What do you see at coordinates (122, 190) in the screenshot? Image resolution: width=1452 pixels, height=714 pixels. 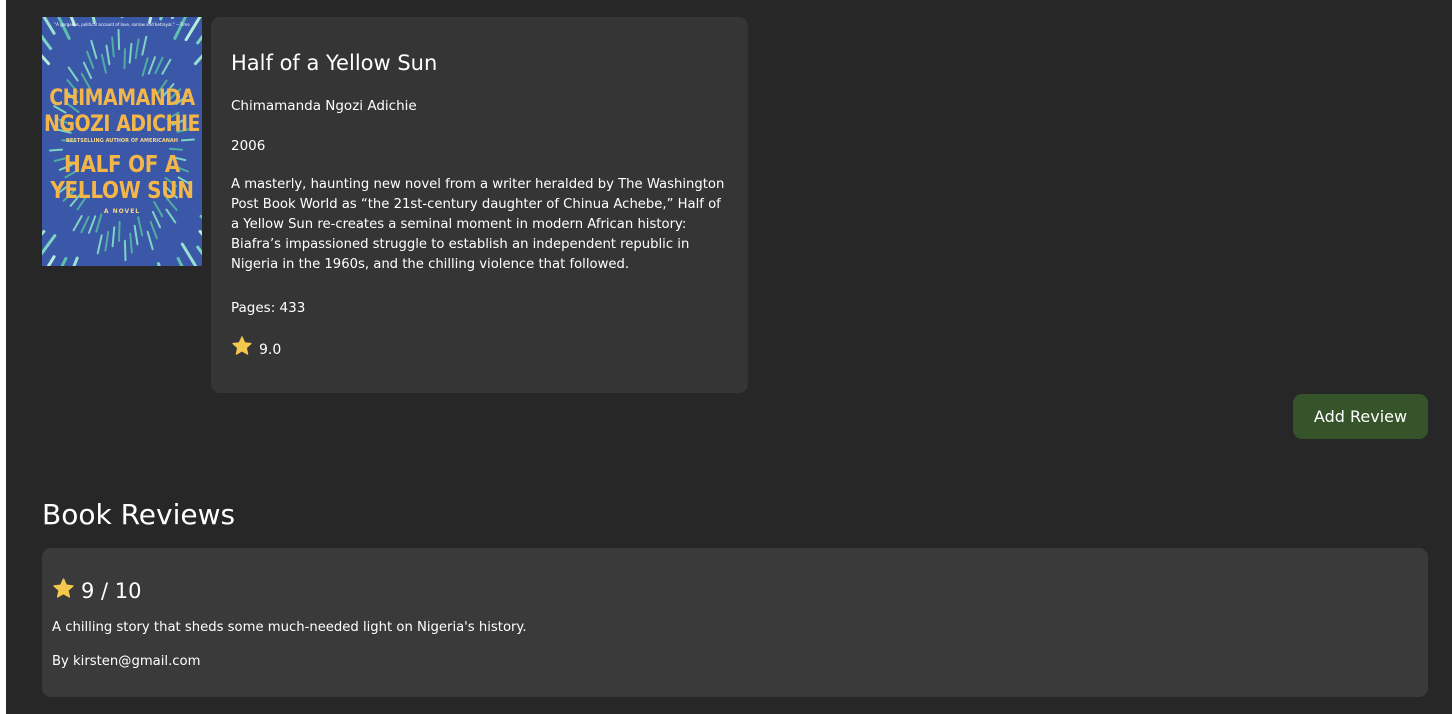 I see `cover-title-line-2: YELLOW SUN` at bounding box center [122, 190].